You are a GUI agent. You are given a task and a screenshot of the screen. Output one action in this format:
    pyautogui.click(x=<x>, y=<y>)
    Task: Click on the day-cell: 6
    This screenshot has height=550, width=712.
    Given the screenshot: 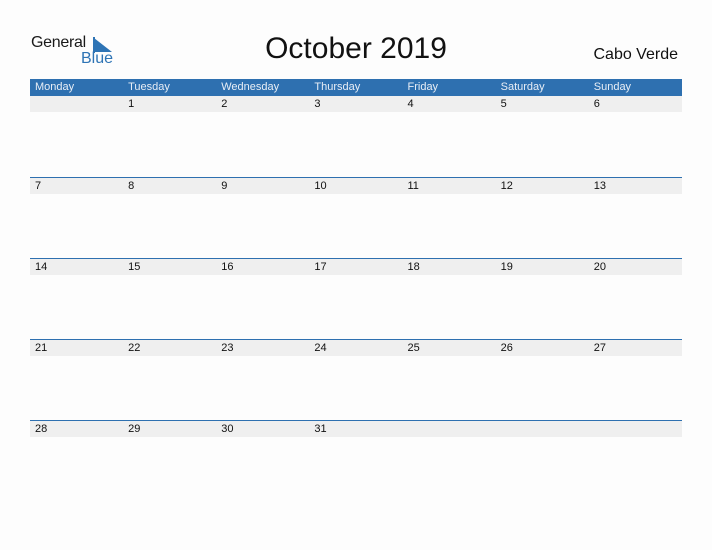 What is the action you would take?
    pyautogui.click(x=596, y=104)
    